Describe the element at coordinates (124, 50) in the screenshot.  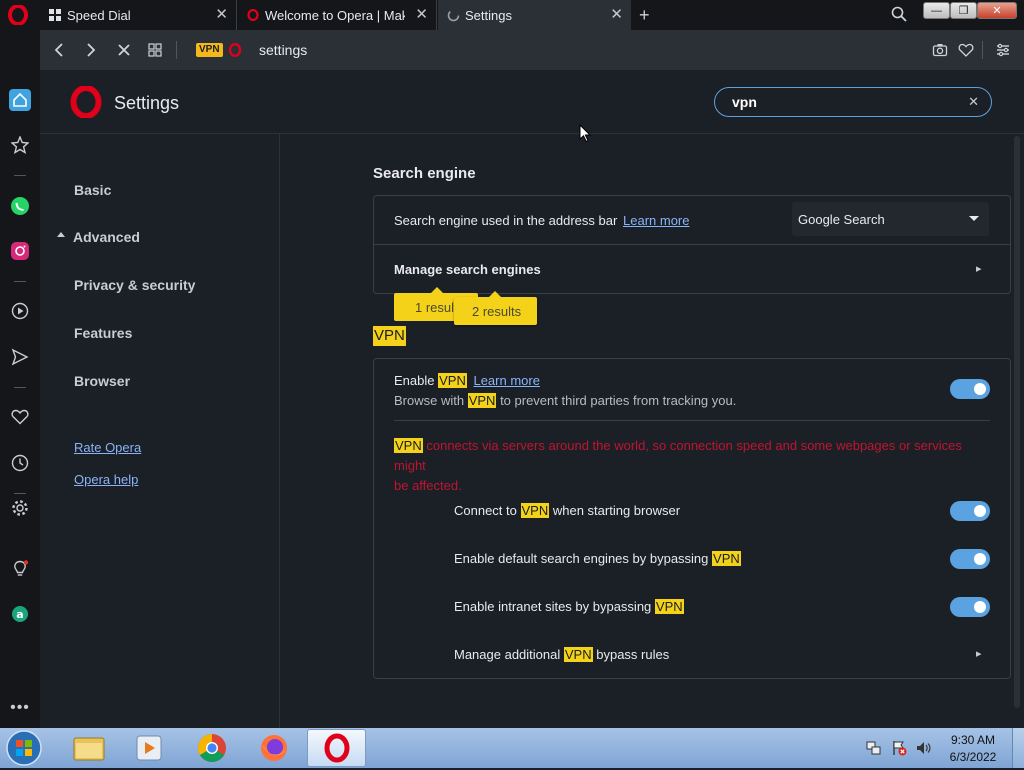
I see `stop-icon` at that location.